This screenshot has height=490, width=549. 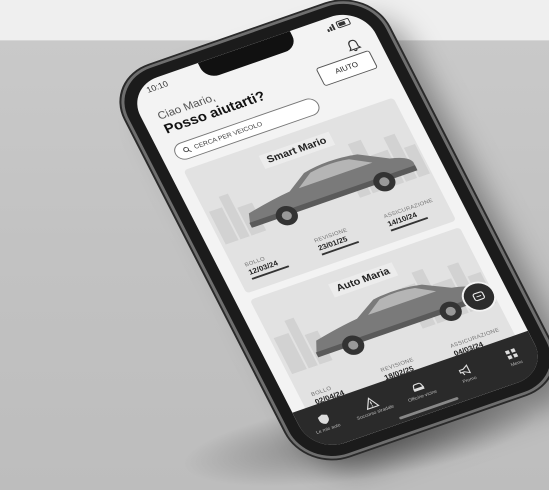 What do you see at coordinates (157, 87) in the screenshot?
I see `status-time: 10:10` at bounding box center [157, 87].